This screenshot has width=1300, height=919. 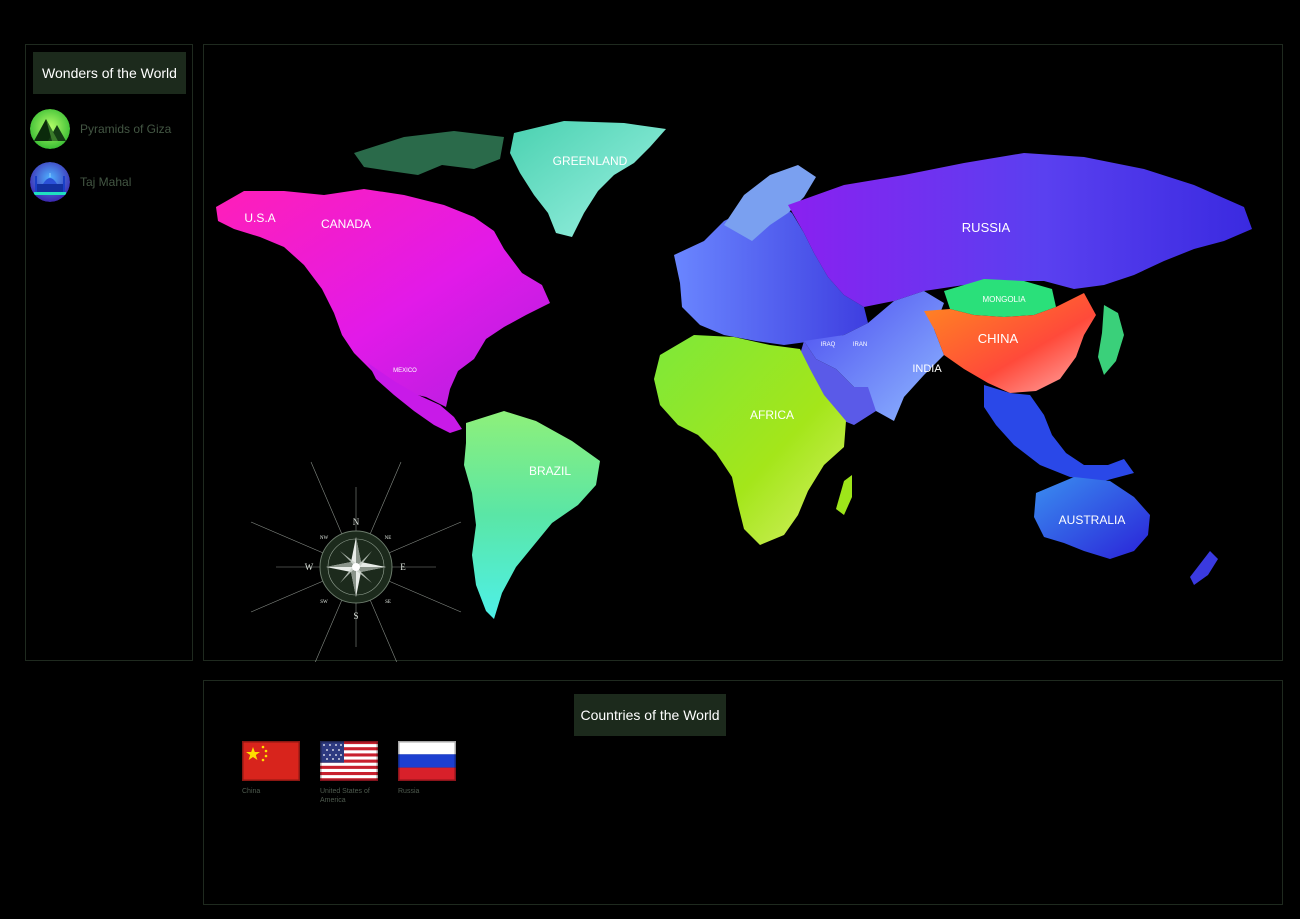 What do you see at coordinates (356, 522) in the screenshot?
I see `compass-n: N` at bounding box center [356, 522].